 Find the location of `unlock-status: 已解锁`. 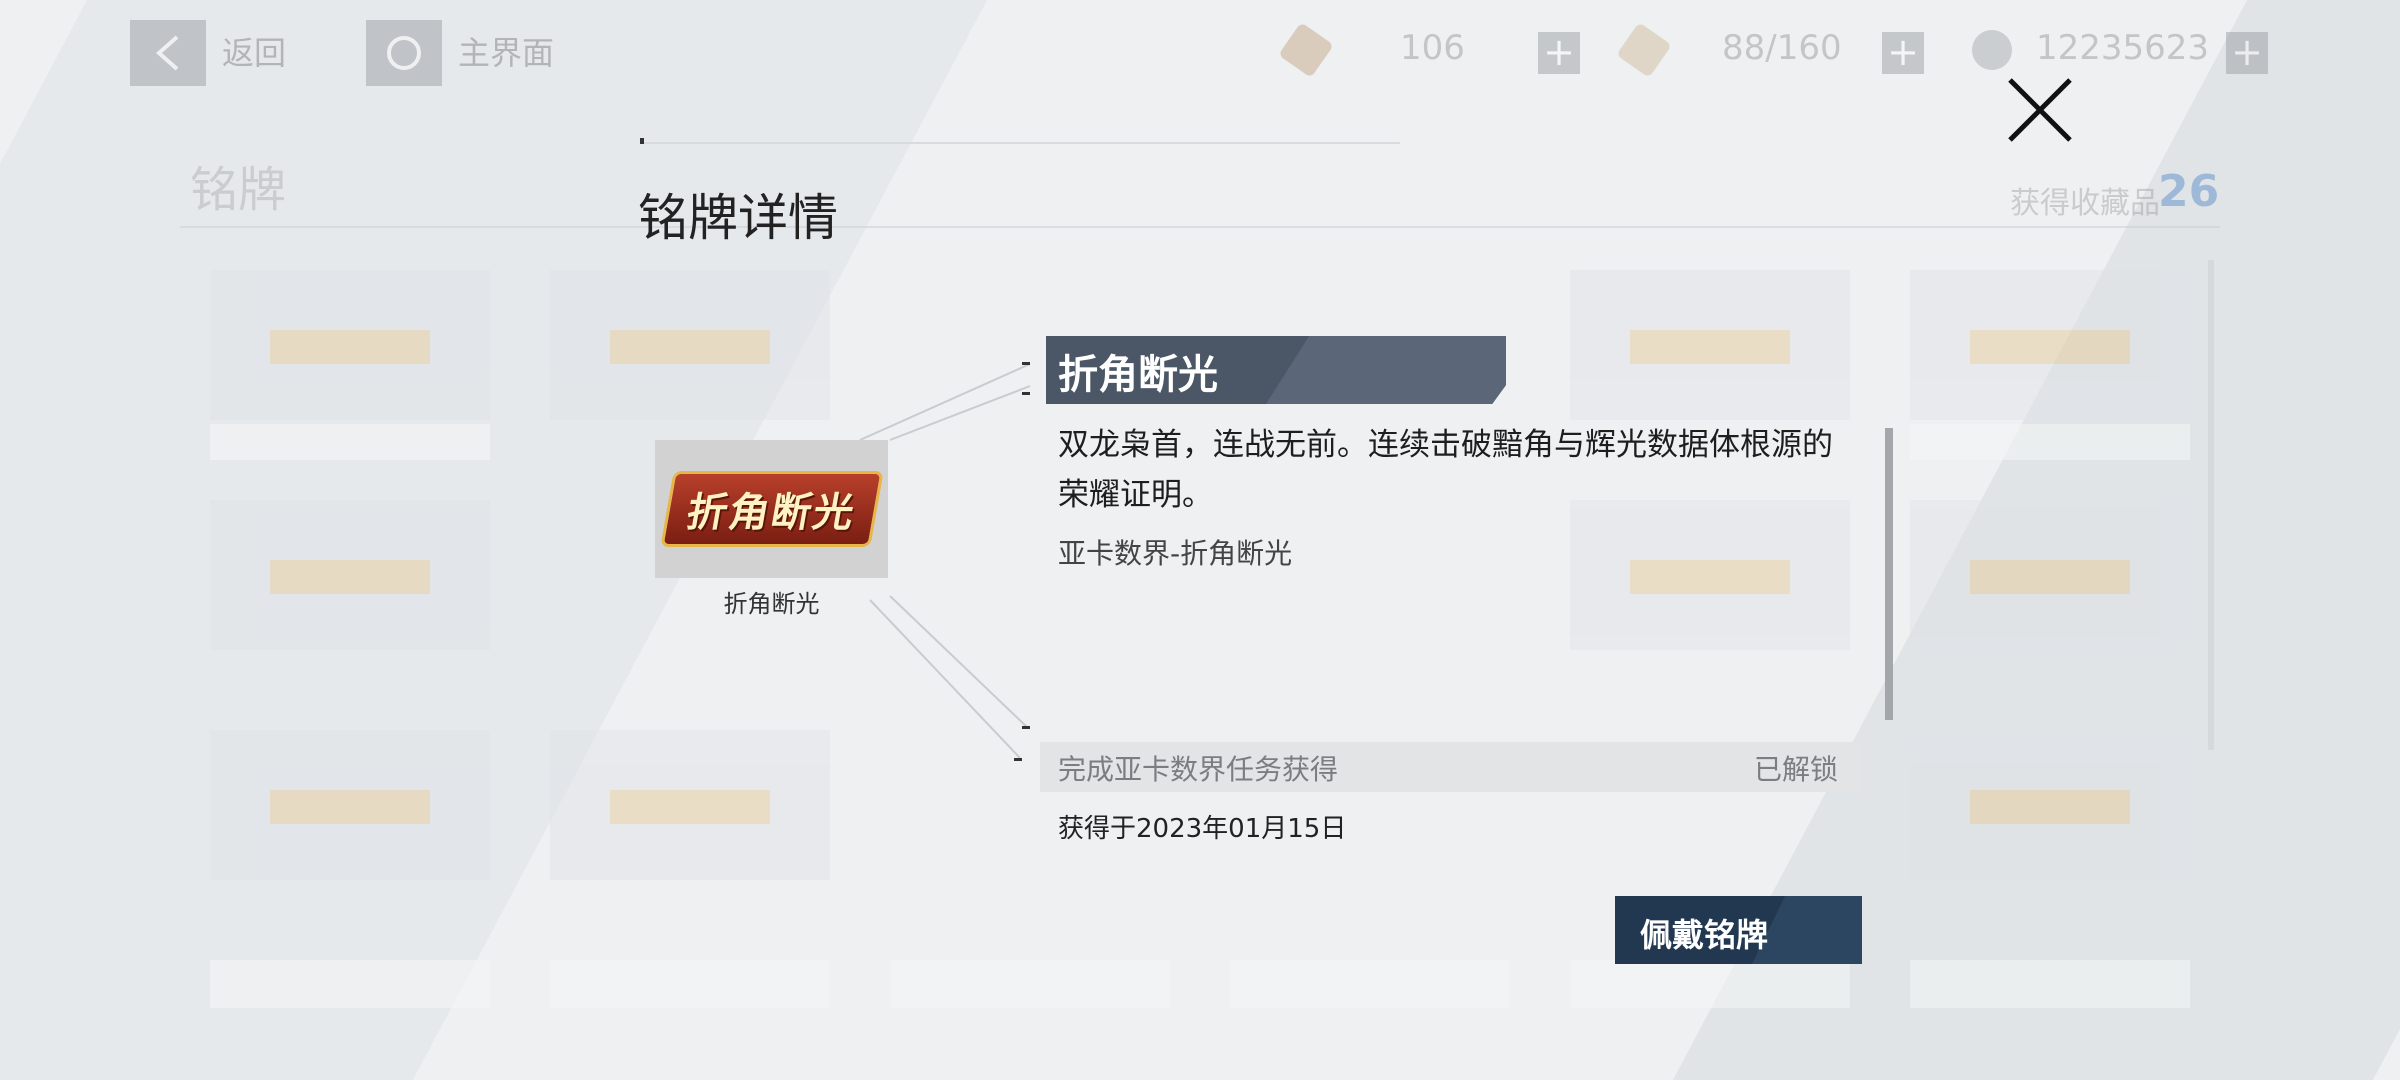

unlock-status: 已解锁 is located at coordinates (1796, 769).